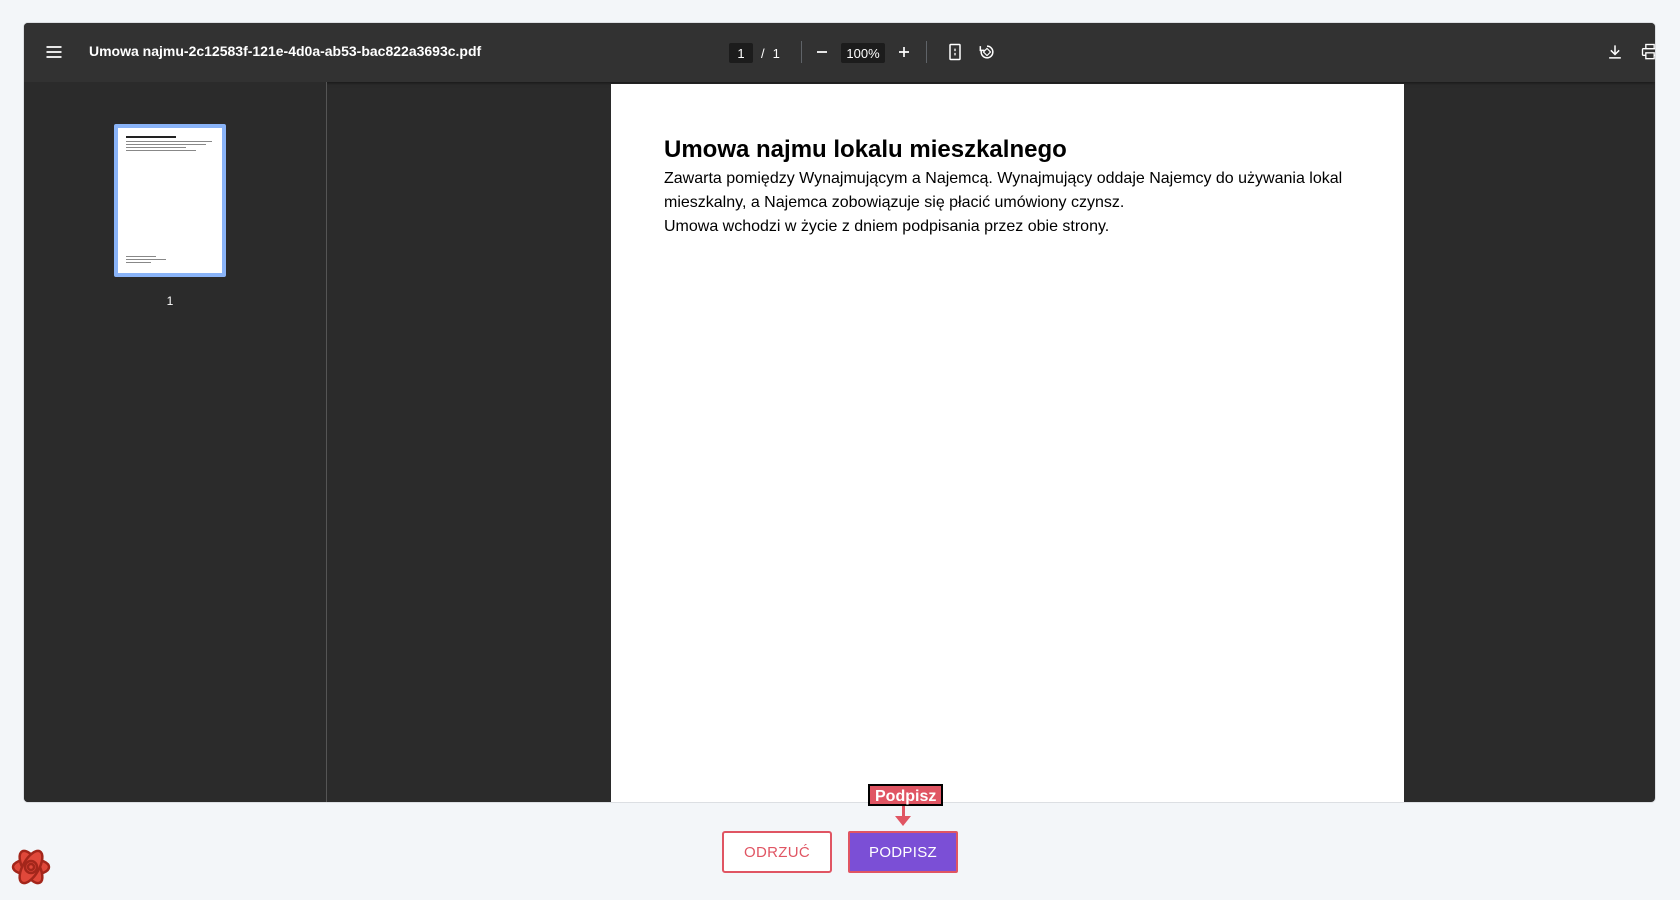 The image size is (1680, 900). I want to click on menu-icon, so click(54, 52).